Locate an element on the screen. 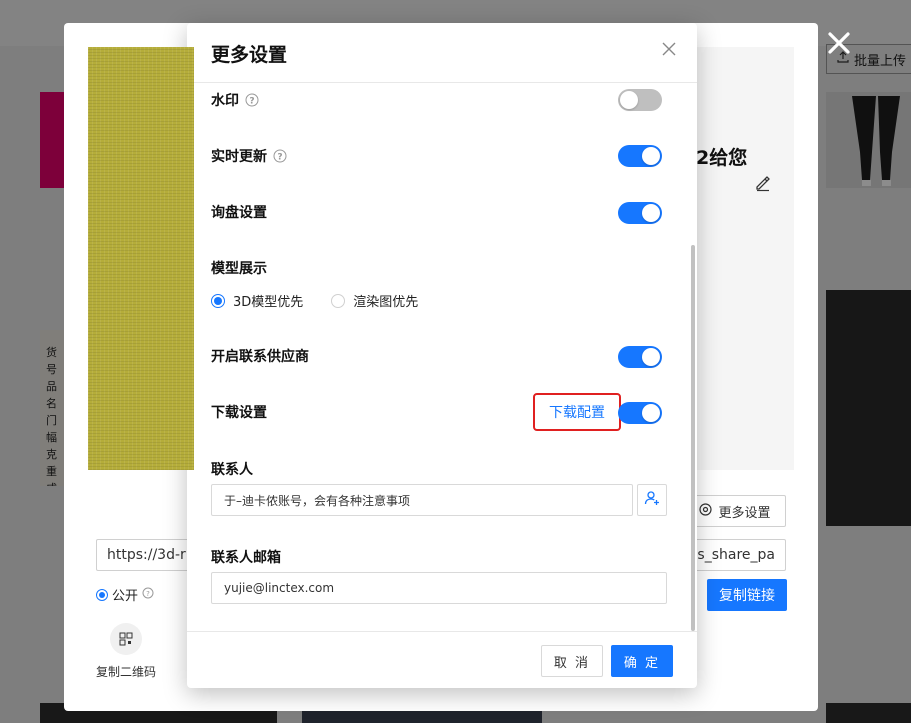 The image size is (911, 723). contact-email-input: yujie@linctex.com is located at coordinates (439, 588).